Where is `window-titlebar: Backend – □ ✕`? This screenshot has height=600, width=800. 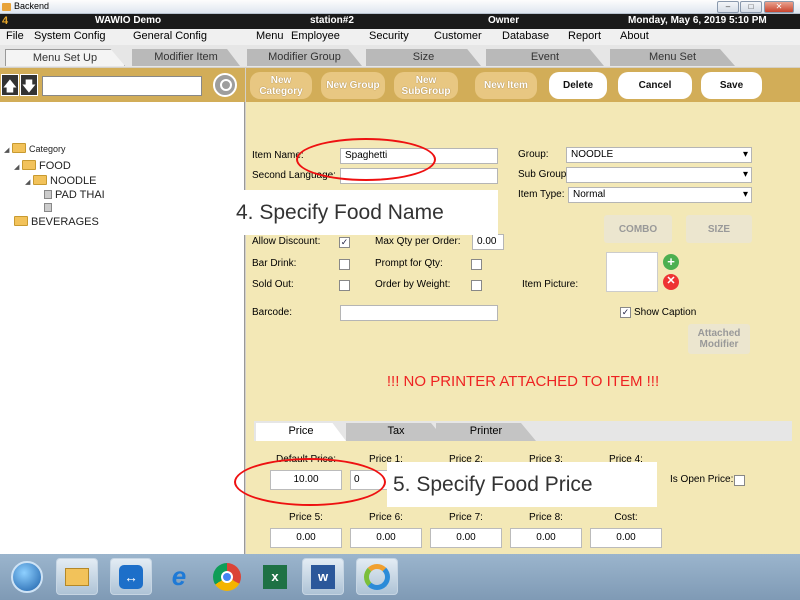
window-titlebar: Backend – □ ✕ is located at coordinates (400, 7).